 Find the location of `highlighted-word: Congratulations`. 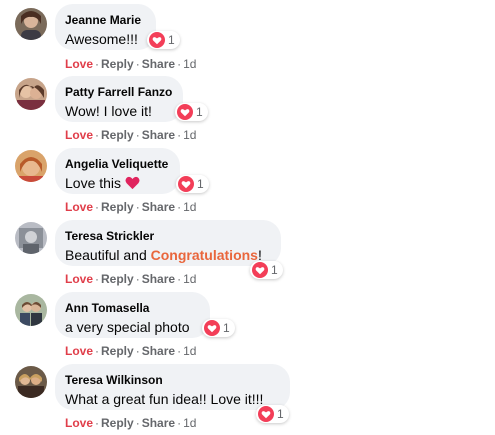

highlighted-word: Congratulations is located at coordinates (204, 255).